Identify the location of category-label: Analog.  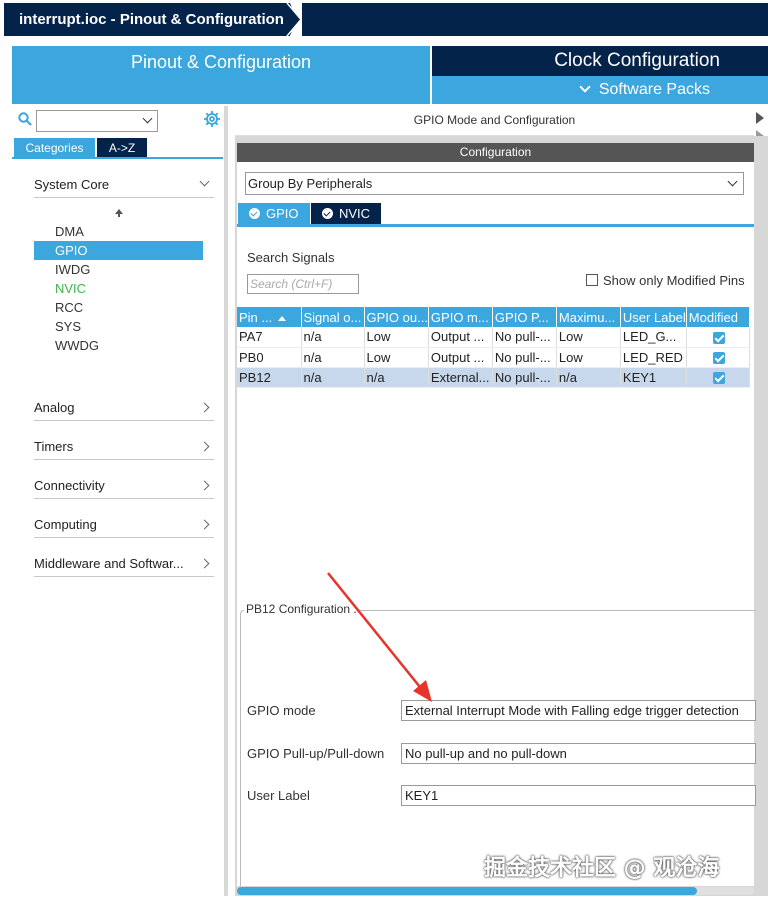
(54, 407).